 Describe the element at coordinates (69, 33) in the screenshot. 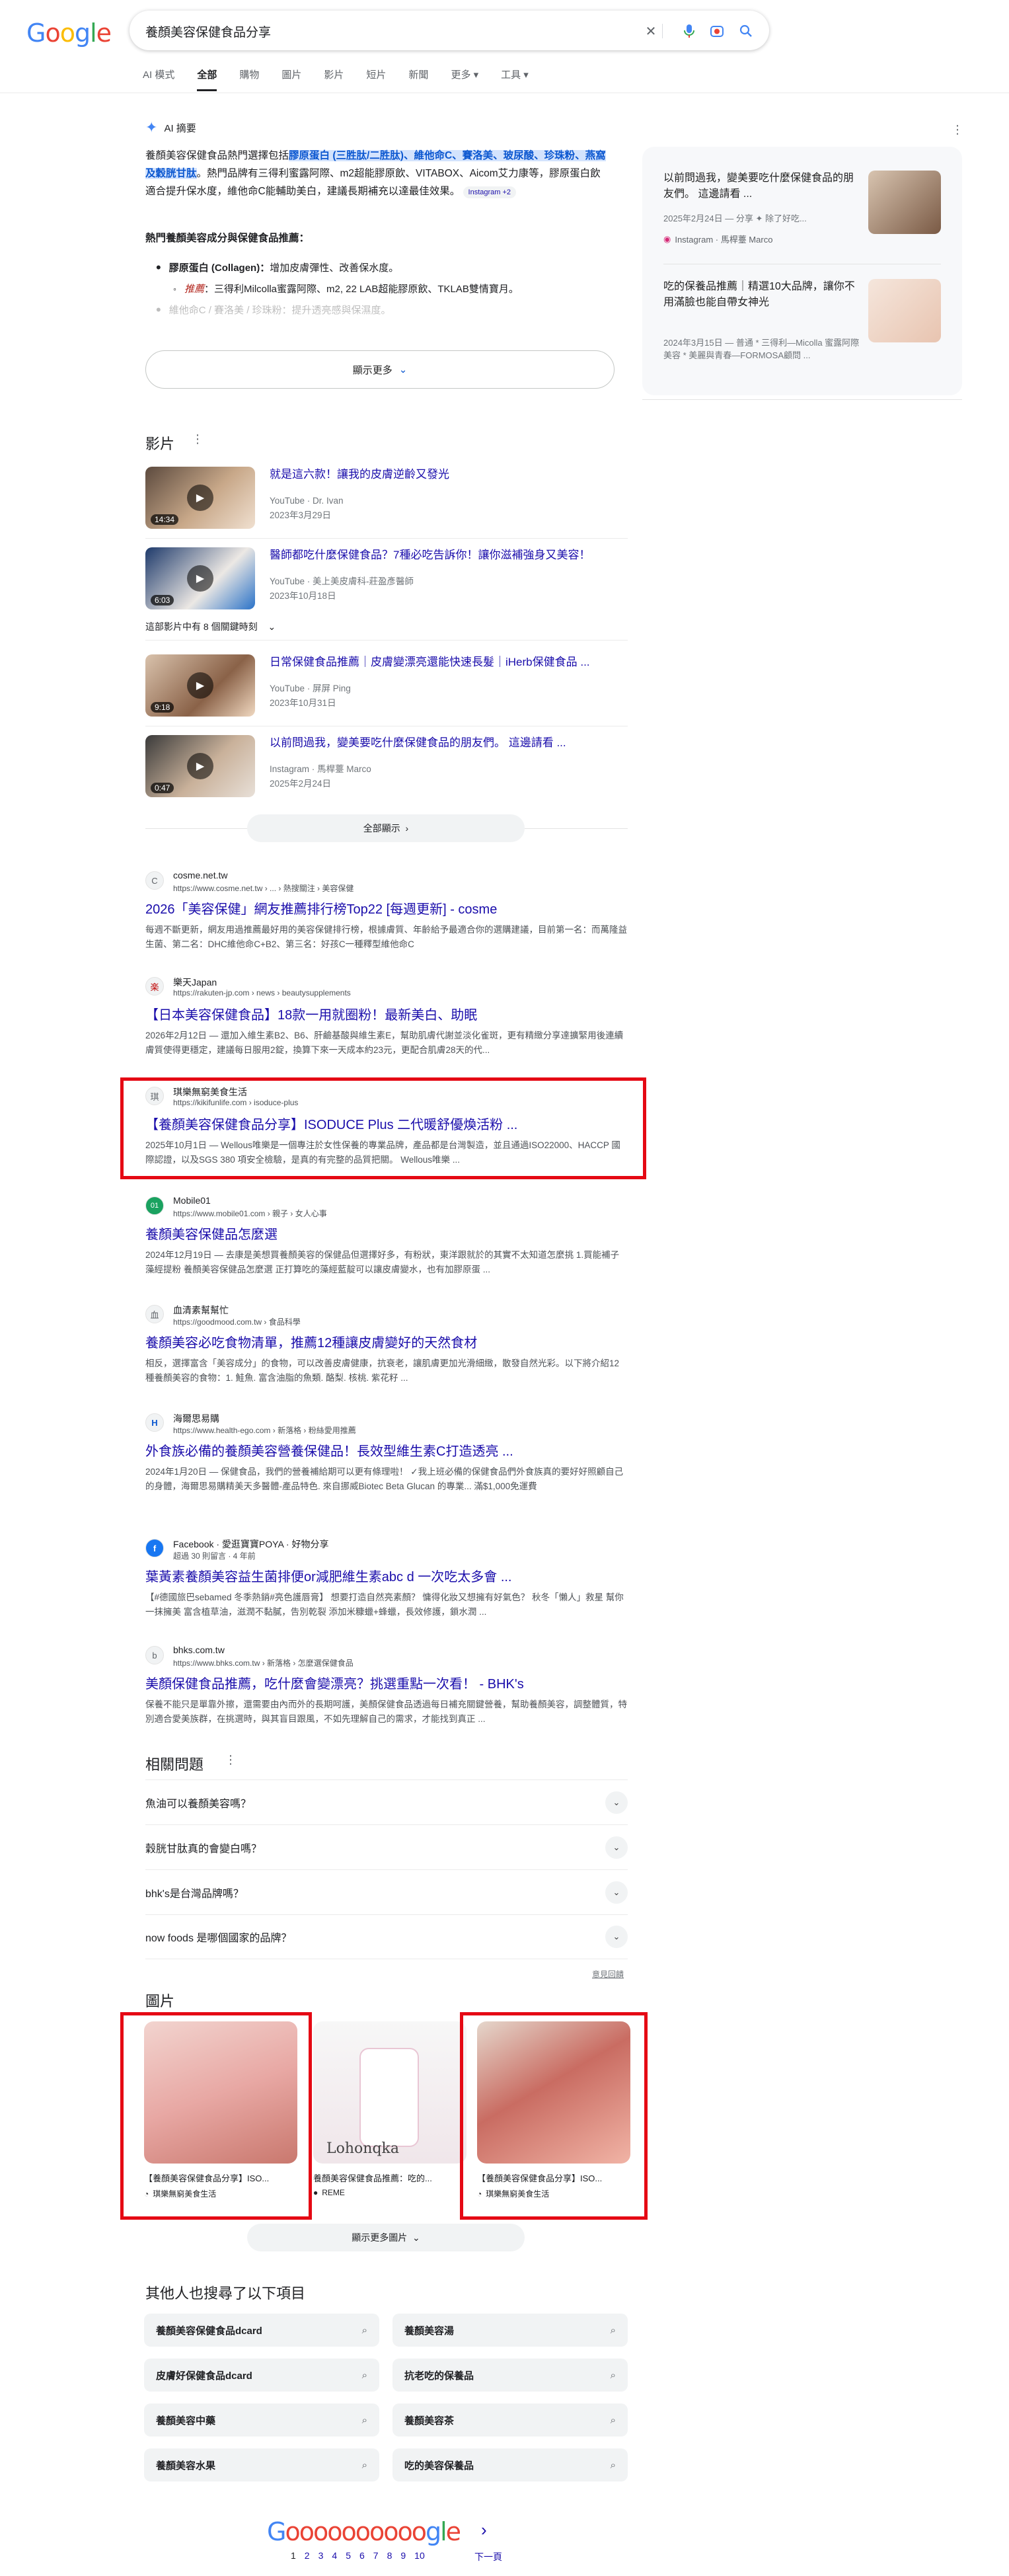

I see `google-logo: Google` at that location.